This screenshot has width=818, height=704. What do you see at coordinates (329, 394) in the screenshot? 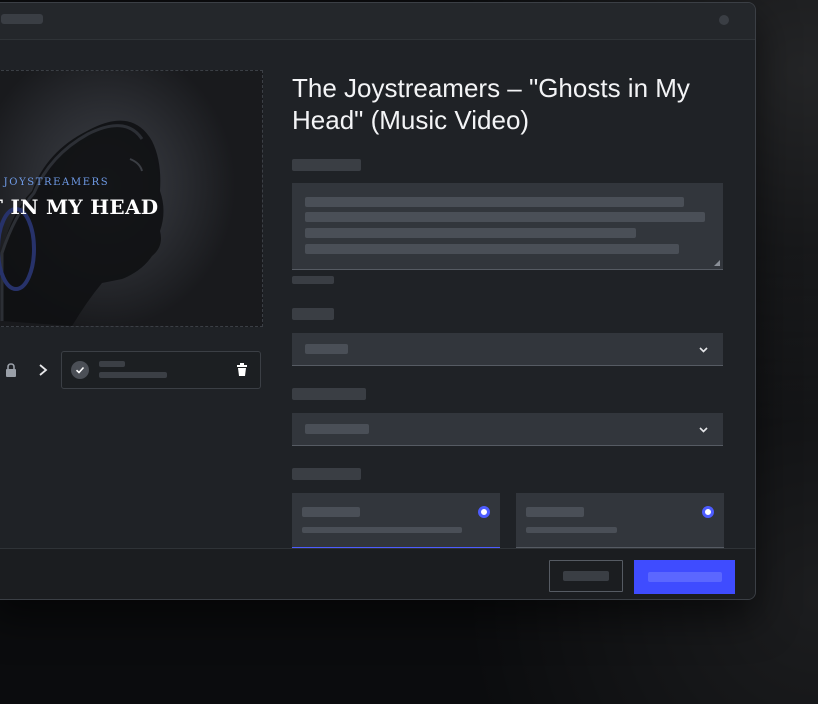
I see `language-label-placeholder` at bounding box center [329, 394].